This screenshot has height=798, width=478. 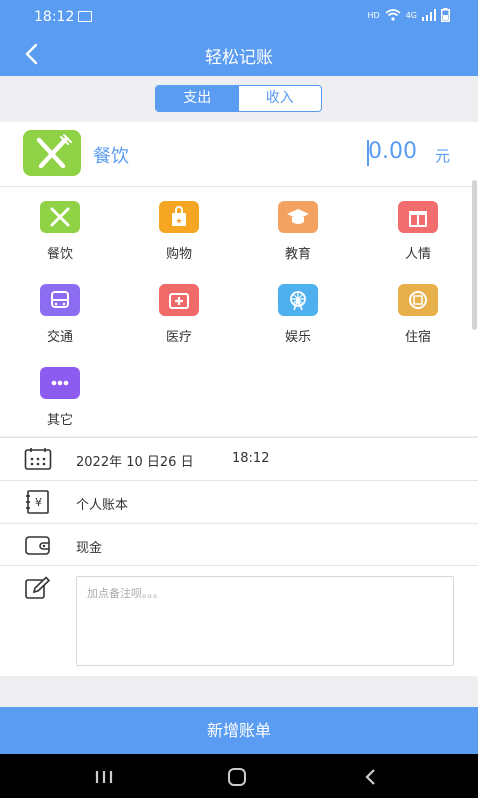 What do you see at coordinates (59, 254) in the screenshot?
I see `category-label: 餐饮` at bounding box center [59, 254].